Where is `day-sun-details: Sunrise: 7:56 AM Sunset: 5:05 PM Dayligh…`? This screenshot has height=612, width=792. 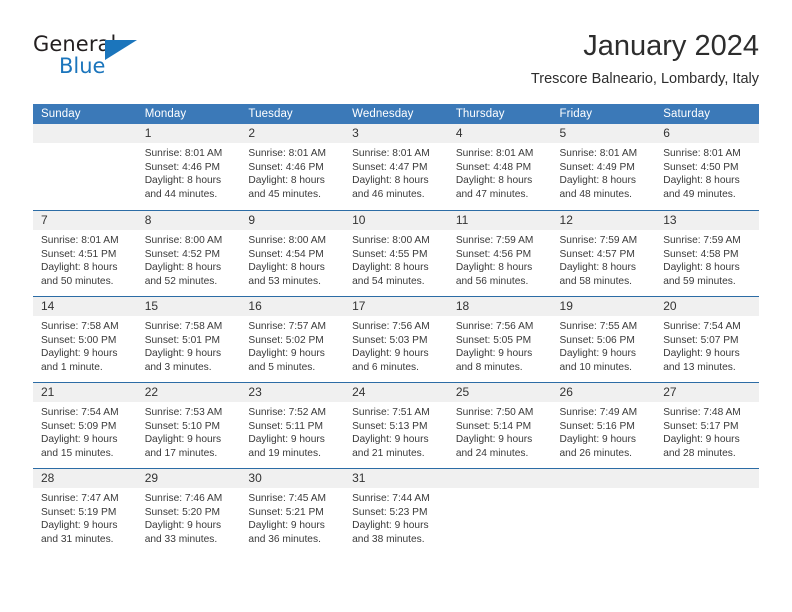
day-sun-details: Sunrise: 7:56 AM Sunset: 5:05 PM Dayligh… is located at coordinates (494, 347).